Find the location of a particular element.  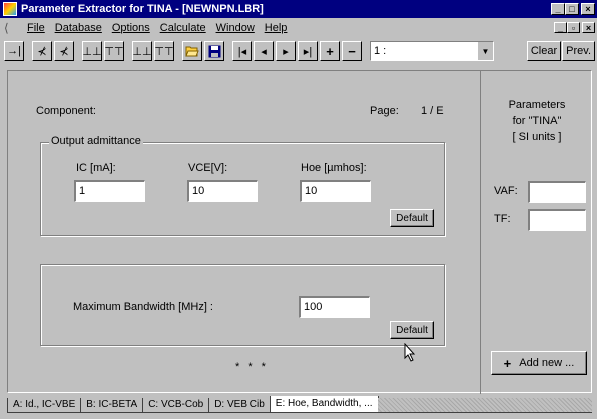

app-icon is located at coordinates (10, 9).